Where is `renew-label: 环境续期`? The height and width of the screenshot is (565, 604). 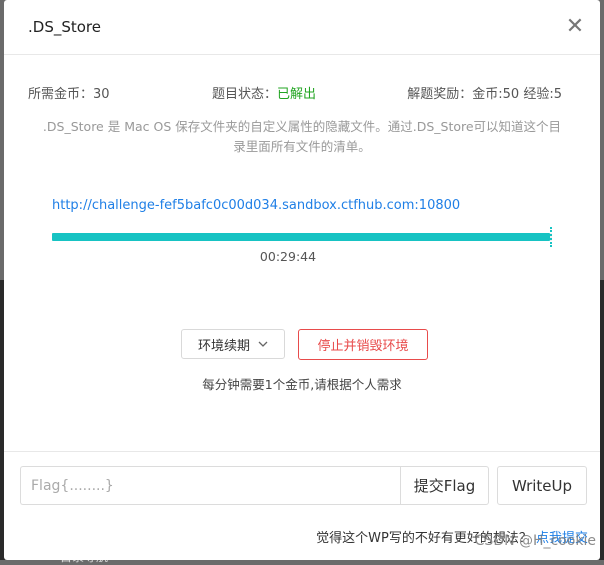 renew-label: 环境续期 is located at coordinates (223, 346).